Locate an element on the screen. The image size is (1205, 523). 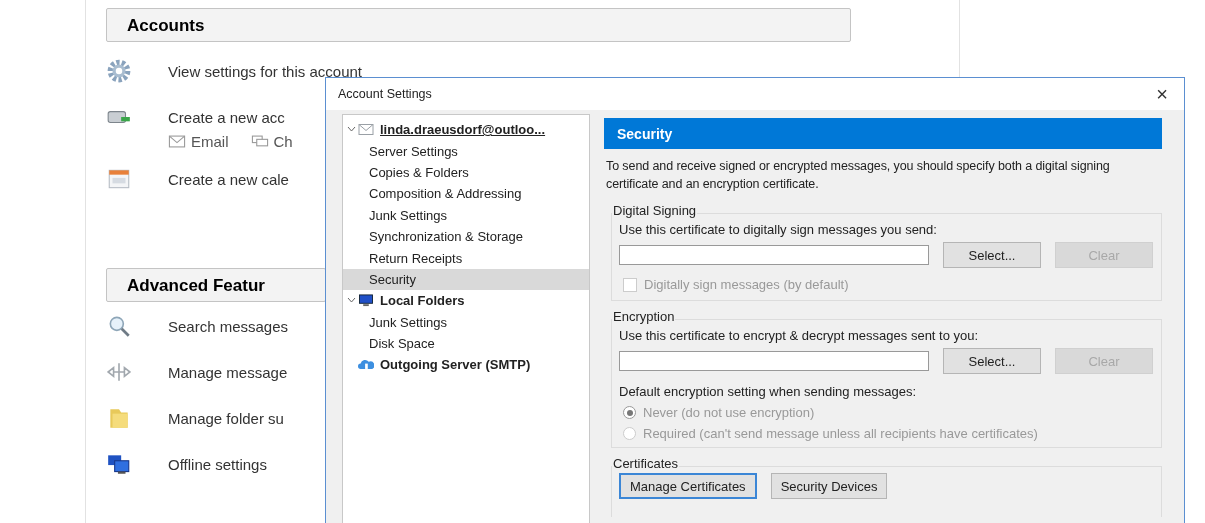
field-label: Use this certificate to digitally sign messages you send: is located at coordinates (778, 229).